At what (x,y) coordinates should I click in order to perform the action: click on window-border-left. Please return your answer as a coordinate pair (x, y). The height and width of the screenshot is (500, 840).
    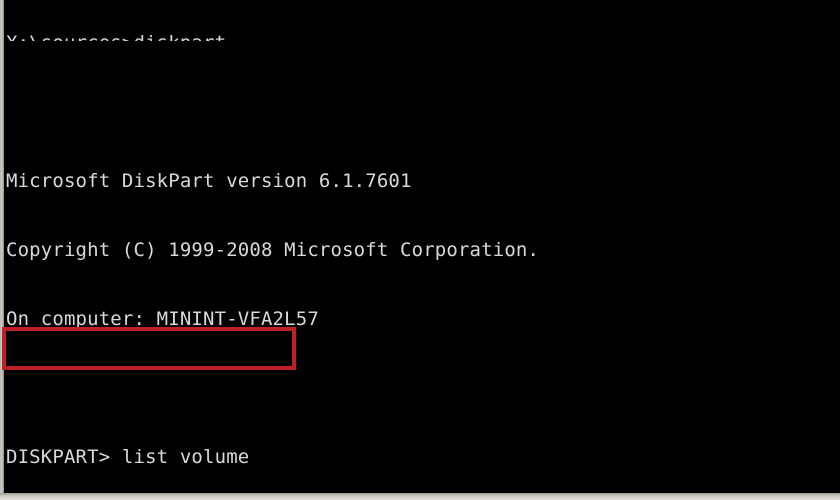
    Looking at the image, I should click on (2, 246).